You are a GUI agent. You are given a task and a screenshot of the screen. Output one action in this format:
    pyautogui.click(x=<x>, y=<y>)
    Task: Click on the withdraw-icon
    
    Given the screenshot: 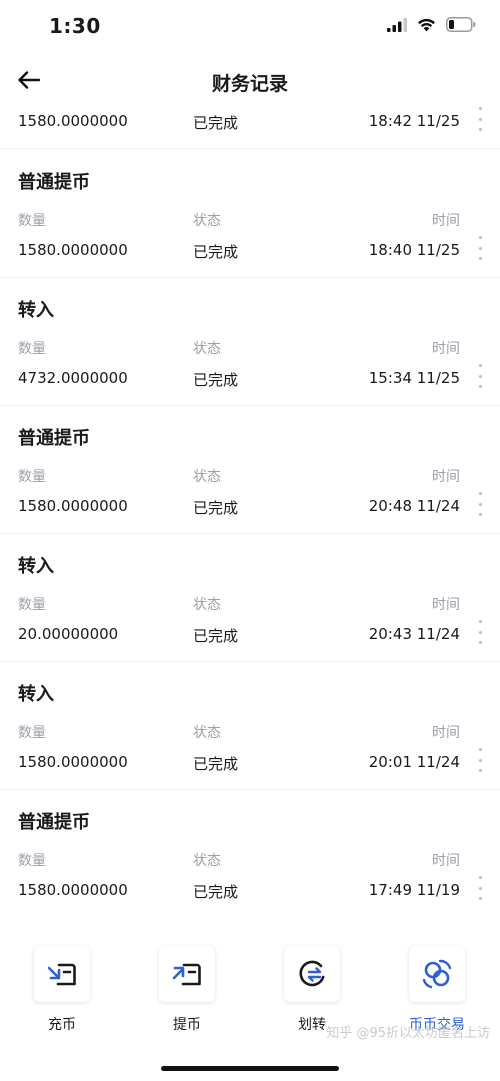 What is the action you would take?
    pyautogui.click(x=187, y=974)
    